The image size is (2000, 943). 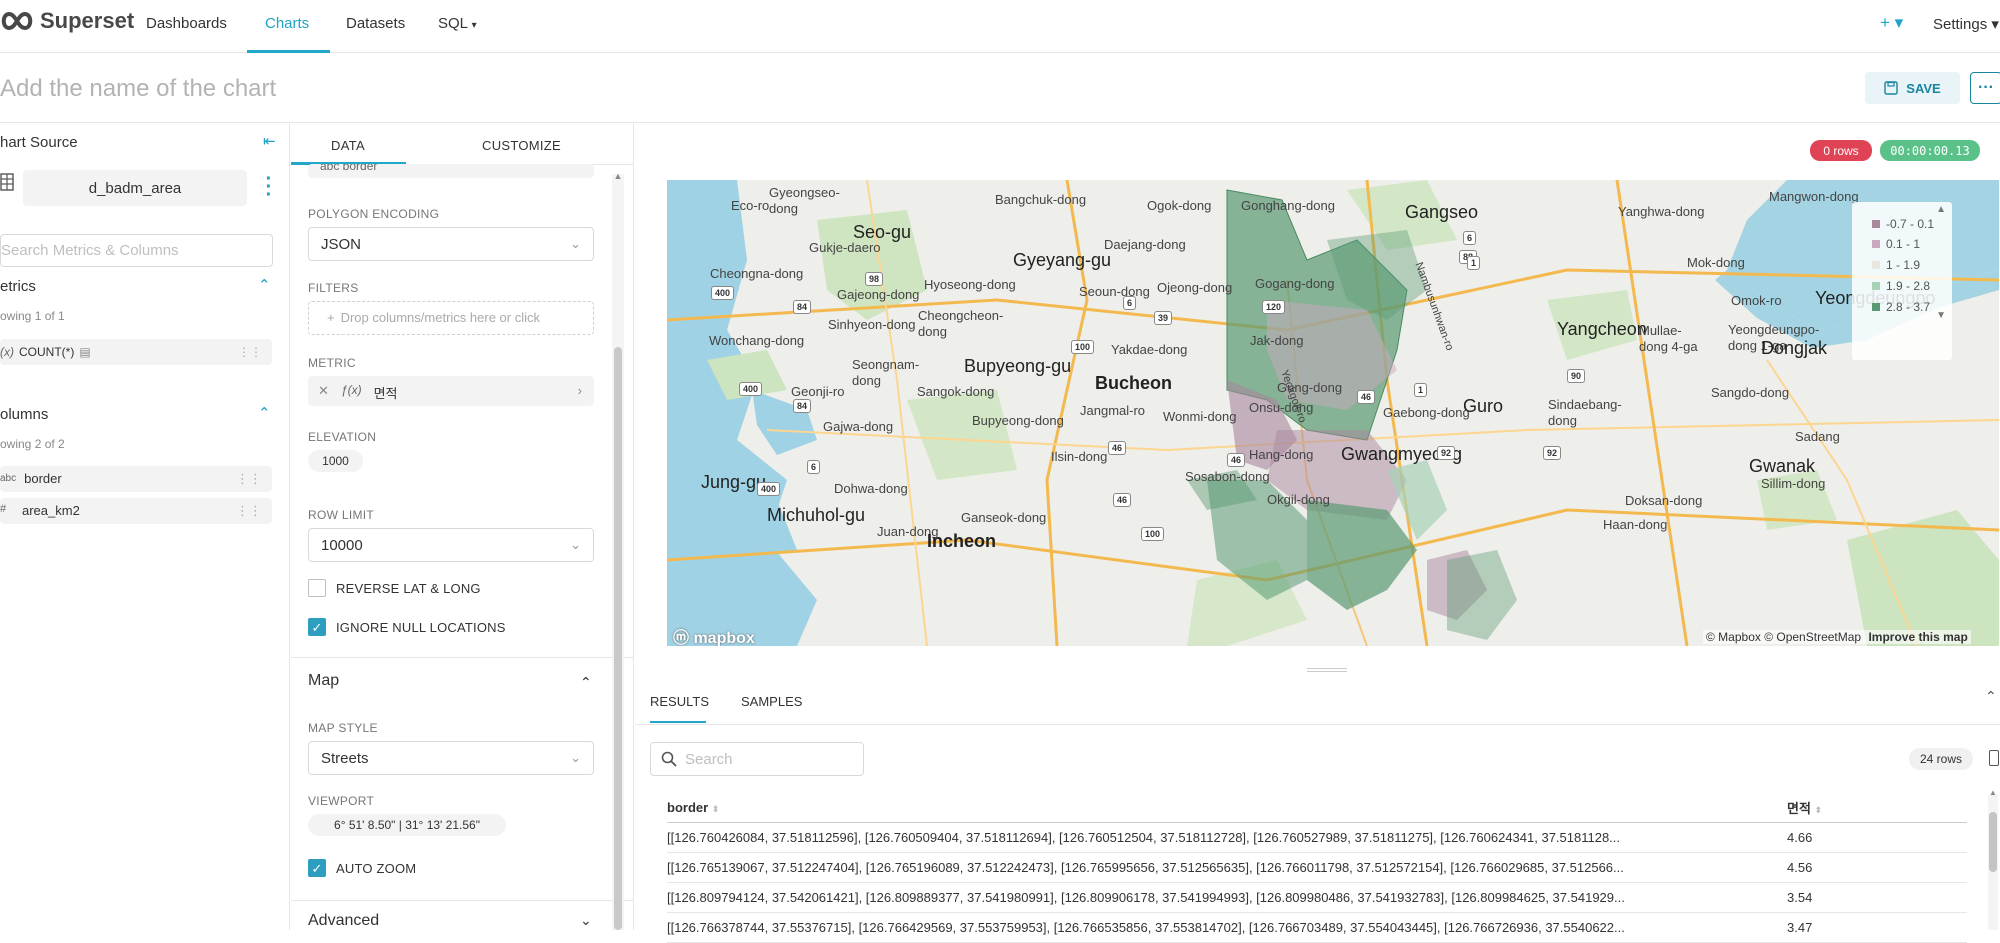 I want to click on mapbox-logo: ⓜ mapbox, so click(x=714, y=635).